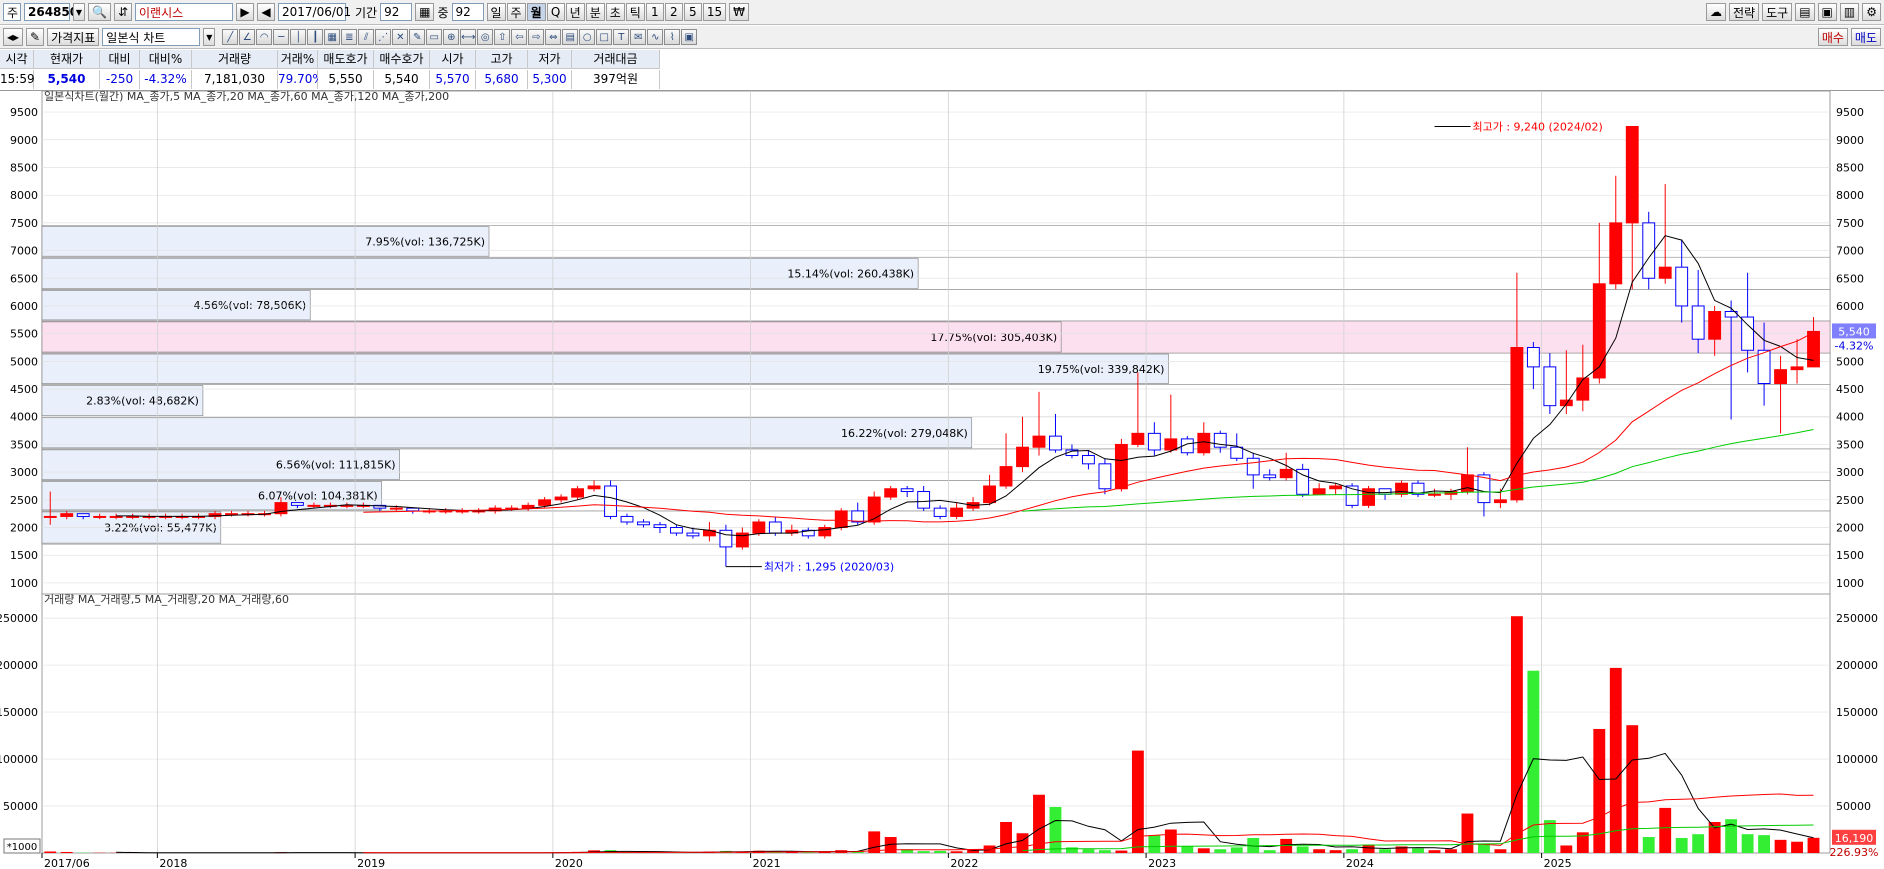 The image size is (1884, 869). Describe the element at coordinates (383, 37) in the screenshot. I see `fan-tool-icon: ⋰` at that location.